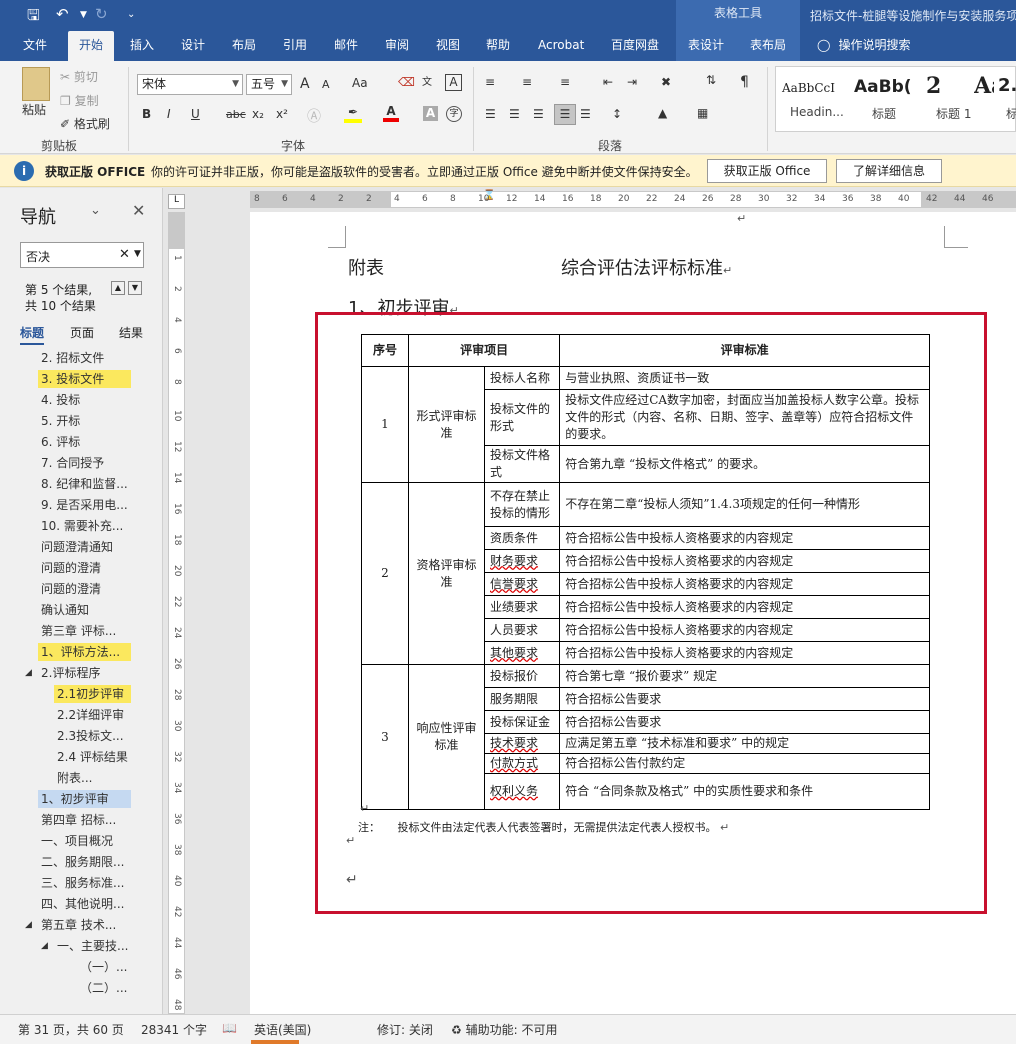  Describe the element at coordinates (522, 676) in the screenshot. I see `item-cell: 投标报价` at that location.